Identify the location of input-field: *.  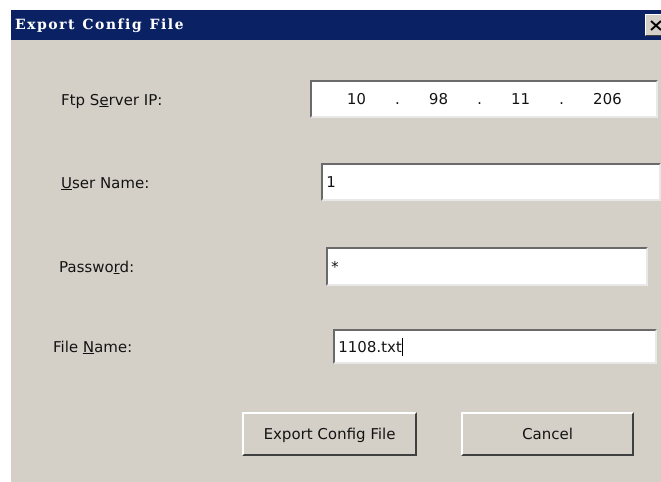
(487, 266).